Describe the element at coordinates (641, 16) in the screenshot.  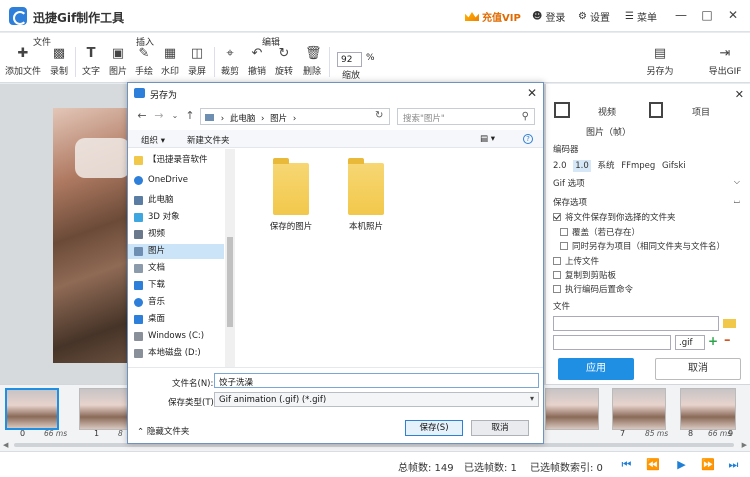
I see `menu-button: ☰ 菜单` at that location.